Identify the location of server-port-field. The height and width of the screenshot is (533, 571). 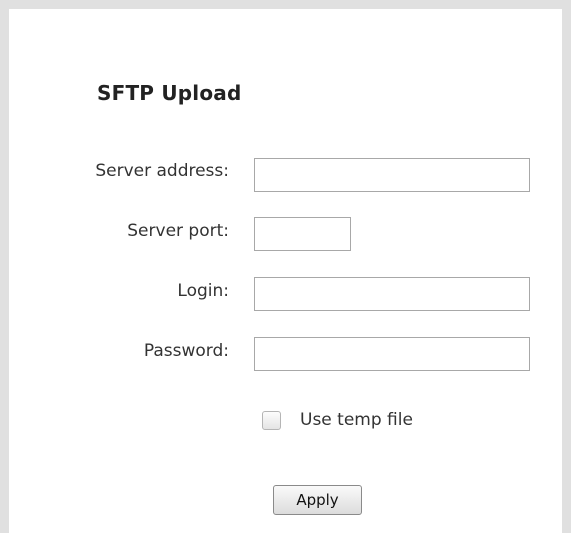
(302, 234).